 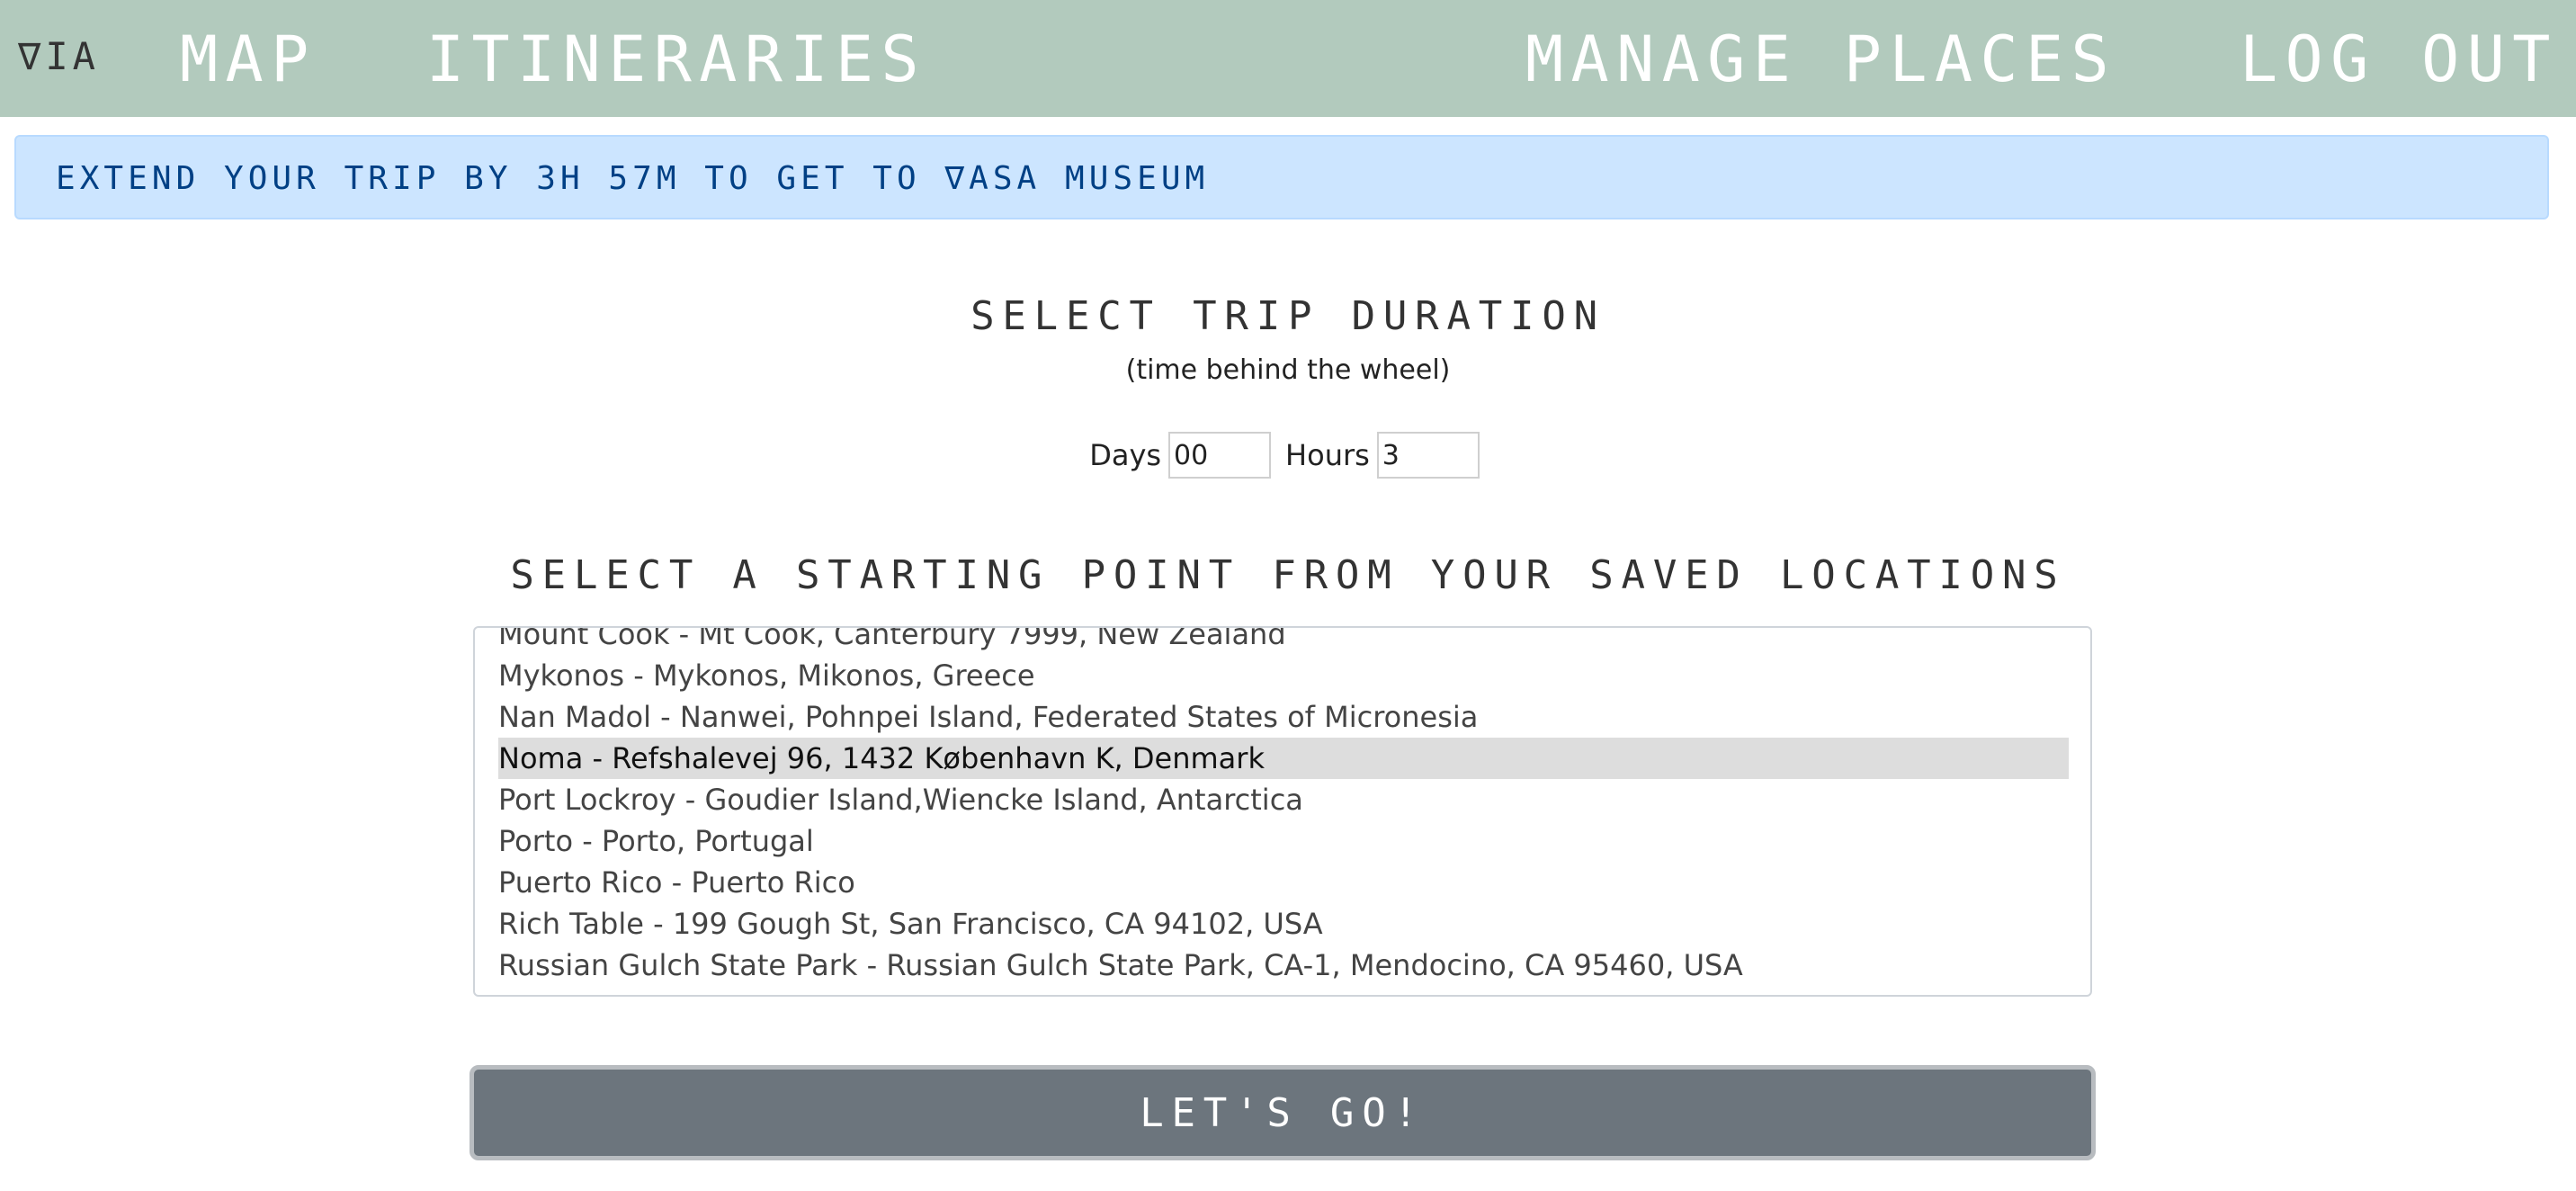 What do you see at coordinates (1283, 883) in the screenshot?
I see `location-option: Puerto Rico - Puerto Rico` at bounding box center [1283, 883].